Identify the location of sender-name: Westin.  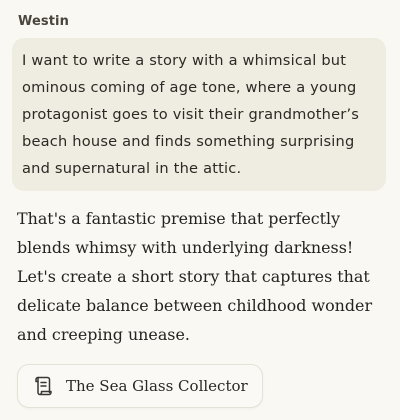
(43, 21).